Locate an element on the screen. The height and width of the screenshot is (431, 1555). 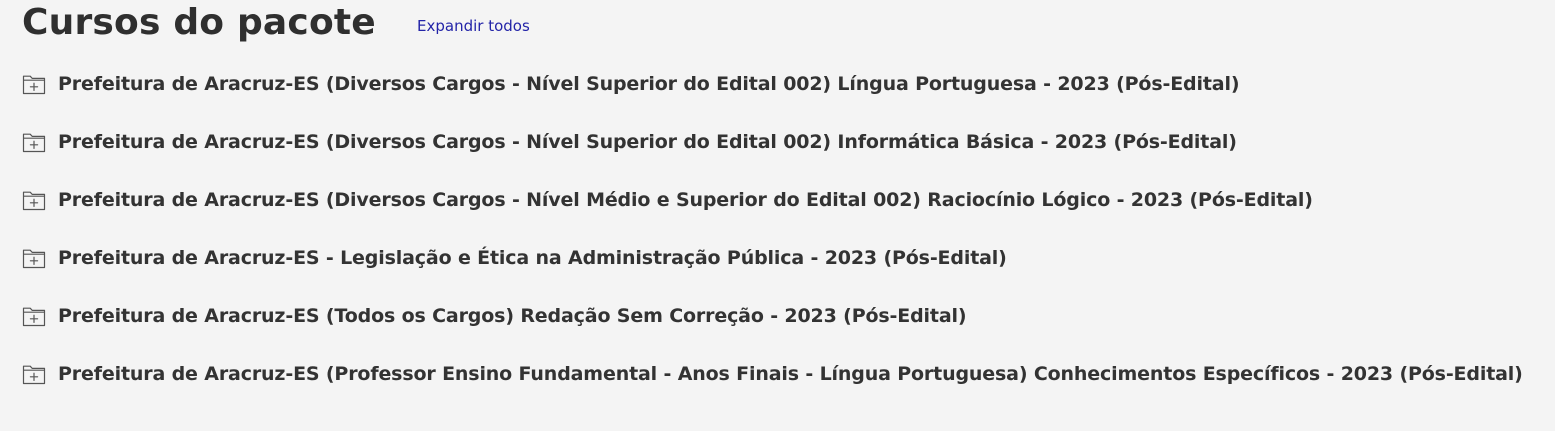
section-header: Cursos do pacote Expandir todos is located at coordinates (772, 25).